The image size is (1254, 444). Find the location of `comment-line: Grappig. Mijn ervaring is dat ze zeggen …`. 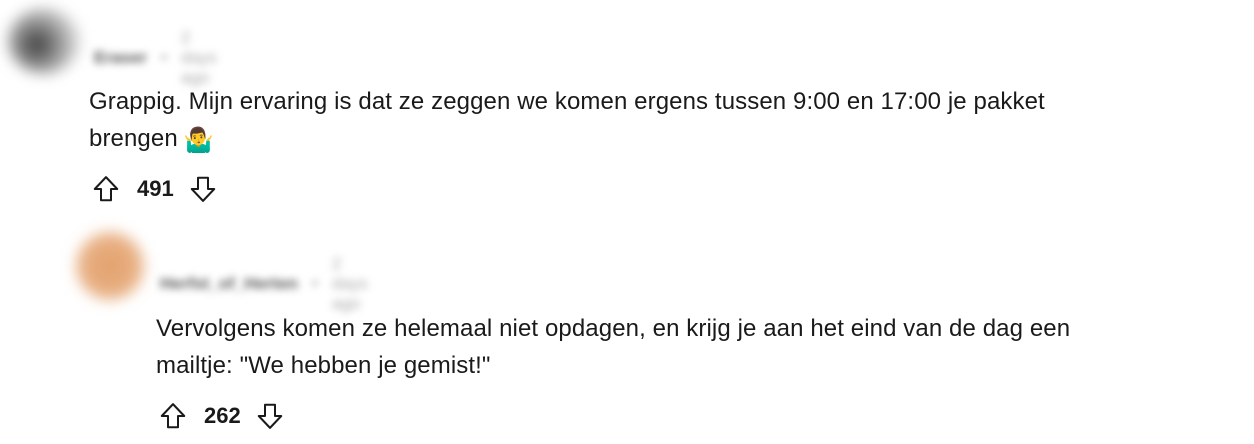

comment-line: Grappig. Mijn ervaring is dat ze zeggen … is located at coordinates (567, 101).